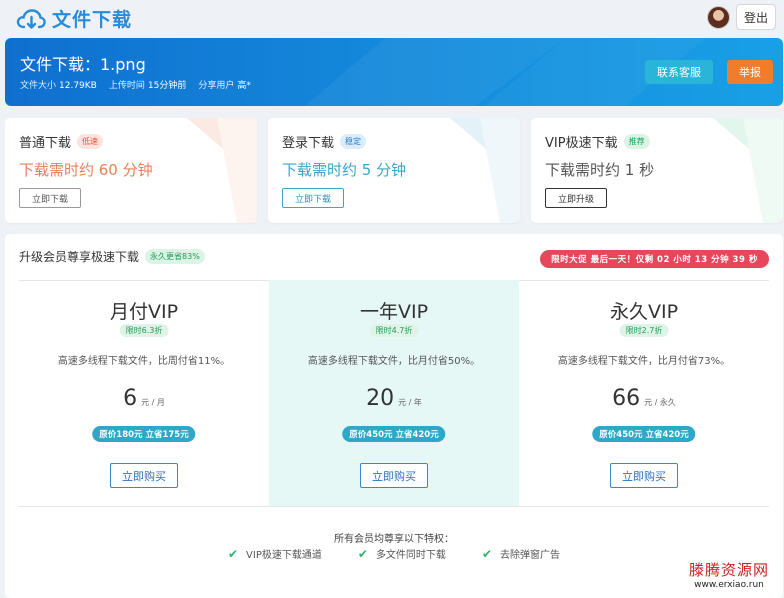  I want to click on plan-price: 20 元 / 年, so click(394, 398).